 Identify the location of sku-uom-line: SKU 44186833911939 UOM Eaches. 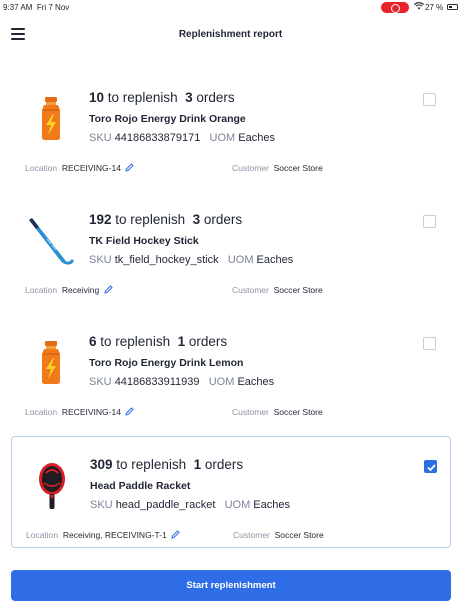
(182, 382).